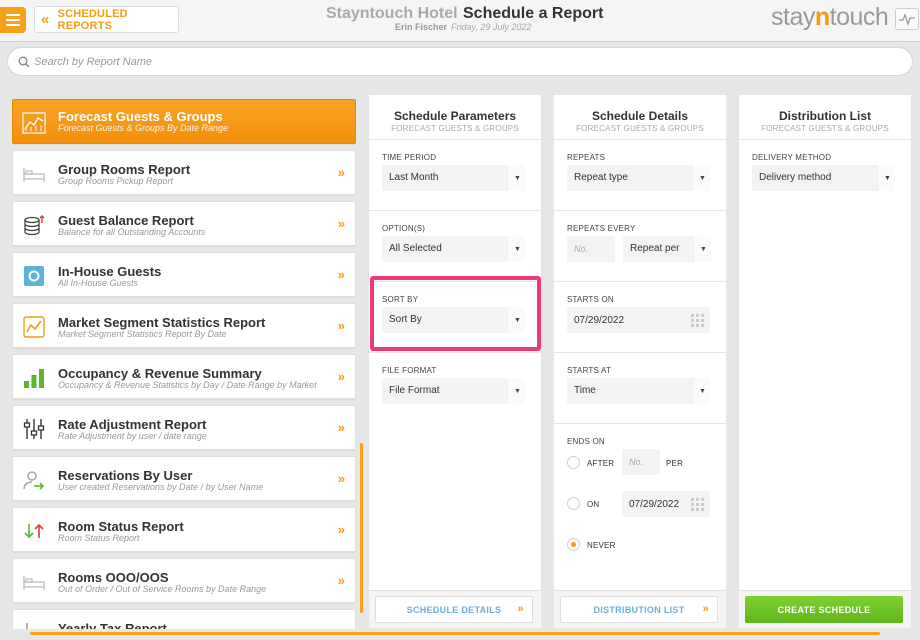  Describe the element at coordinates (13, 20) in the screenshot. I see `hamburger-menu-icon` at that location.